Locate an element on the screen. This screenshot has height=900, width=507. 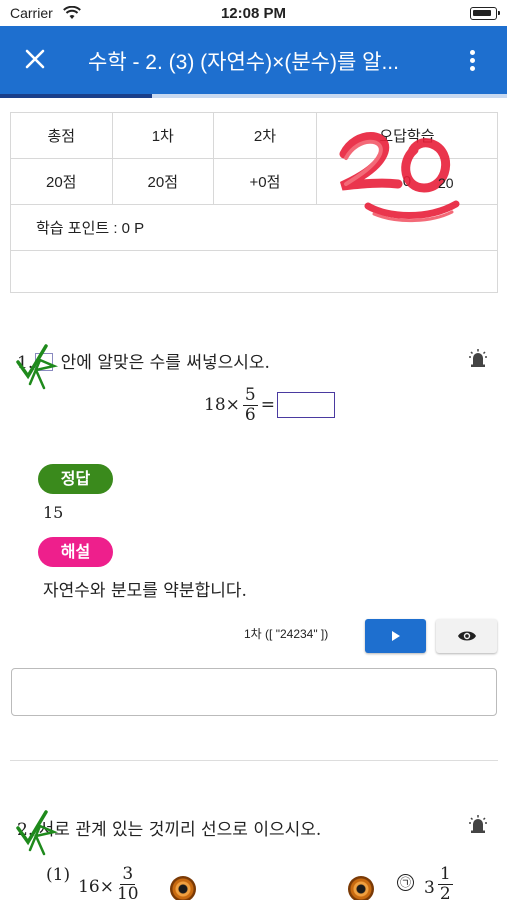
close-icon is located at coordinates (35, 59).